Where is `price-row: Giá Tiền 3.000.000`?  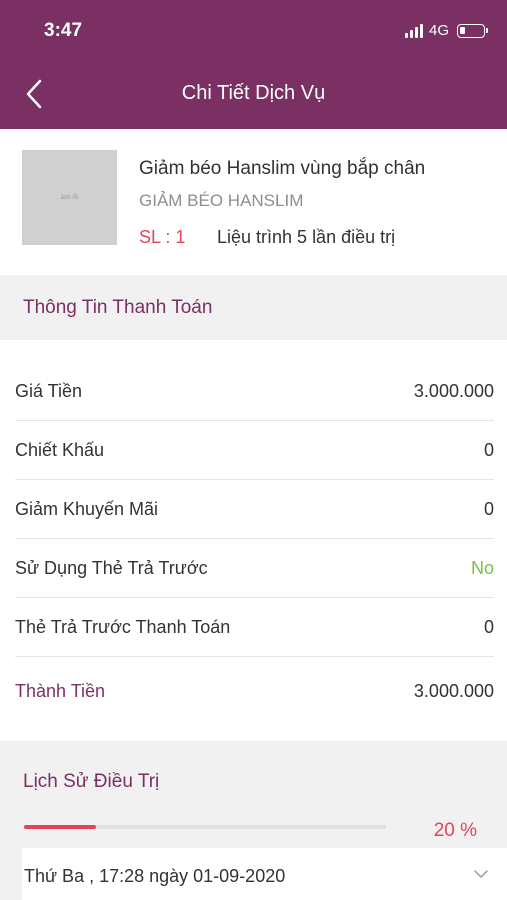
price-row: Giá Tiền 3.000.000 is located at coordinates (254, 391).